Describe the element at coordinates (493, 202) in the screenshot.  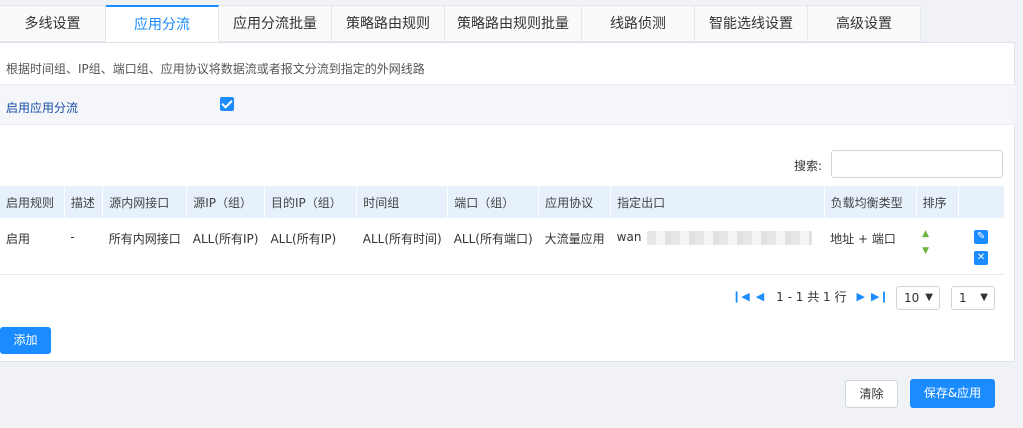
I see `col-port: 端口（组）` at that location.